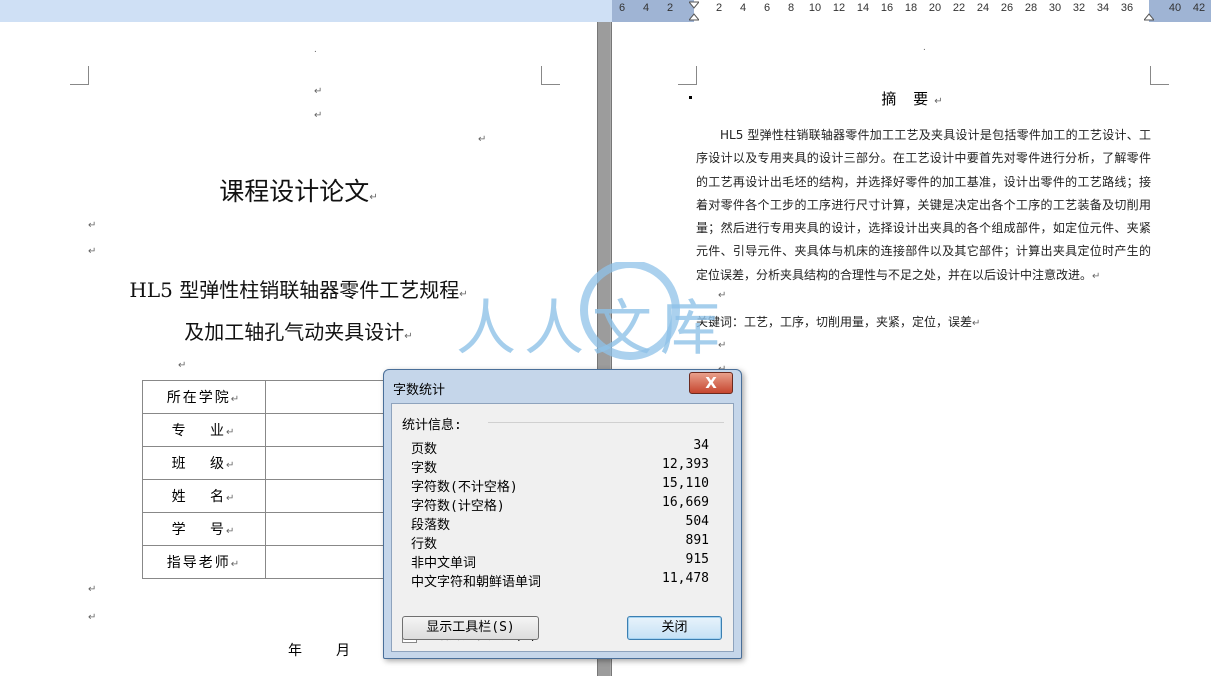  Describe the element at coordinates (863, 8) in the screenshot. I see `ruler-num: 14` at that location.